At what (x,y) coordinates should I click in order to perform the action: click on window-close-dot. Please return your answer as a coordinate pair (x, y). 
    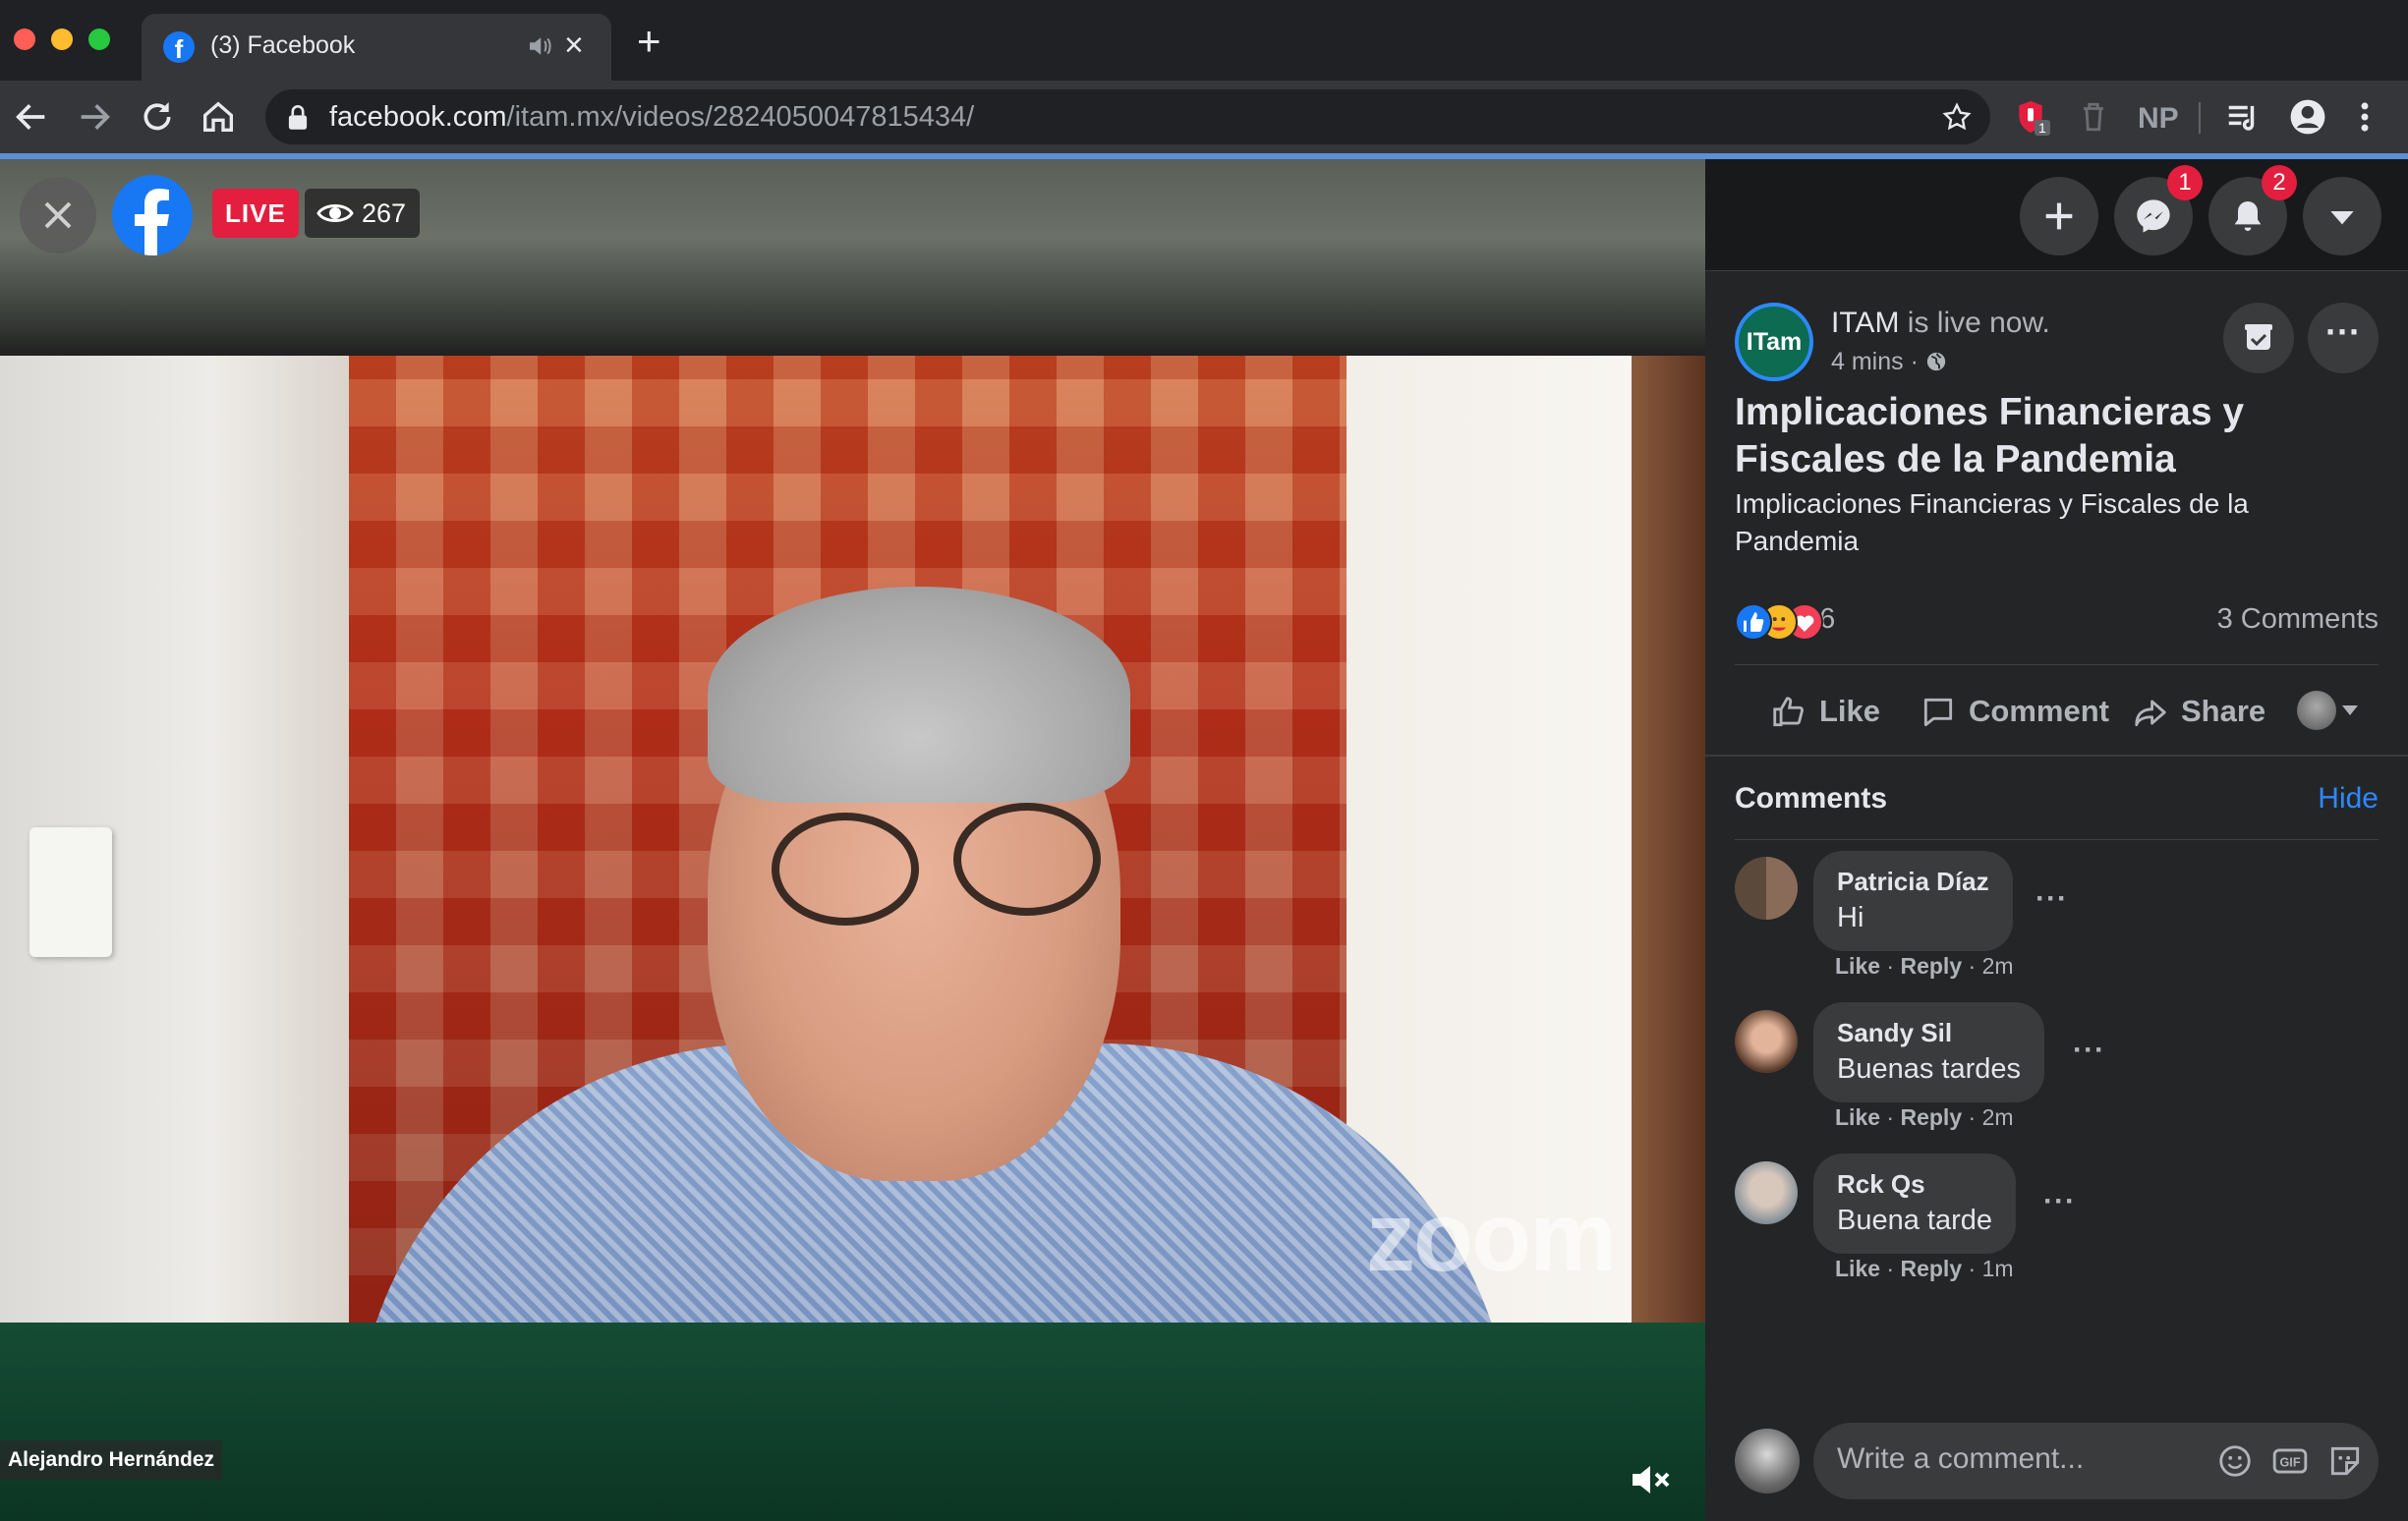
    Looking at the image, I should click on (25, 39).